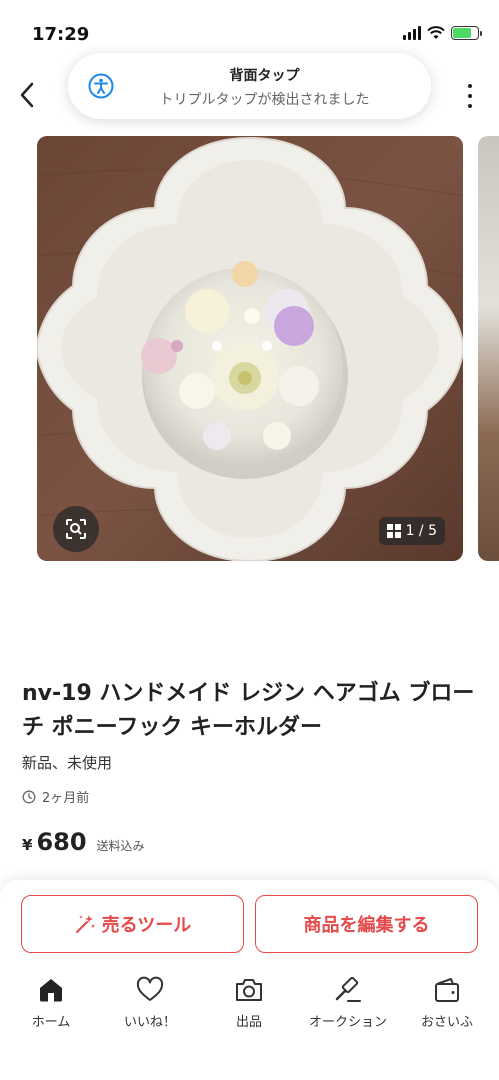  Describe the element at coordinates (264, 76) in the screenshot. I see `toast-title: 背面タップ` at that location.